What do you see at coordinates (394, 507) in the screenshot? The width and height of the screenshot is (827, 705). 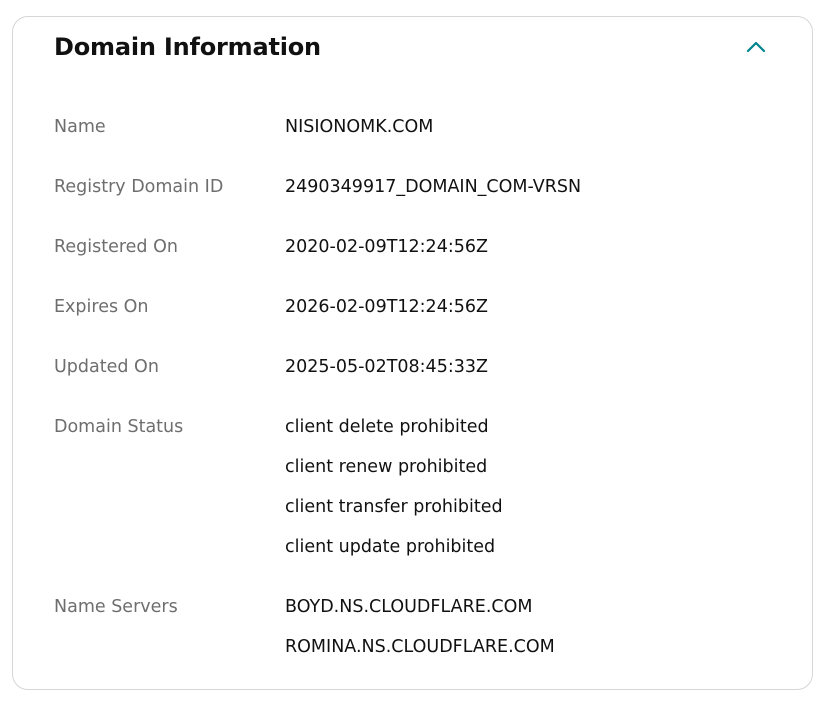 I see `status-value: client transfer prohibited` at bounding box center [394, 507].